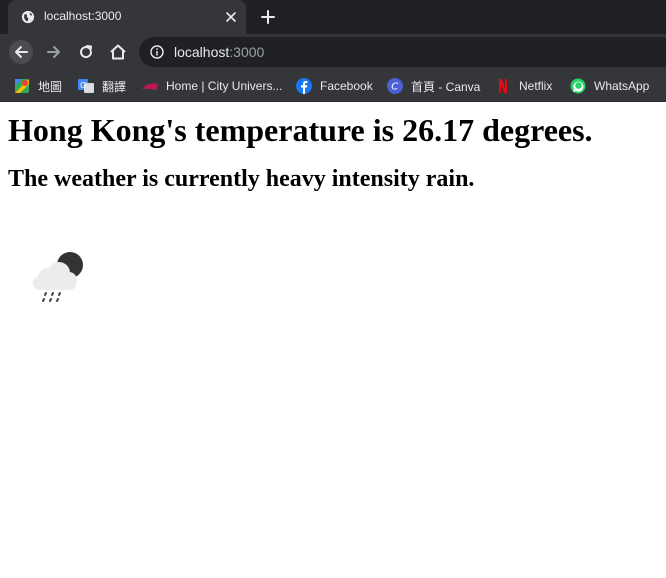  Describe the element at coordinates (114, 86) in the screenshot. I see `bookmark-label: 翻譯` at that location.